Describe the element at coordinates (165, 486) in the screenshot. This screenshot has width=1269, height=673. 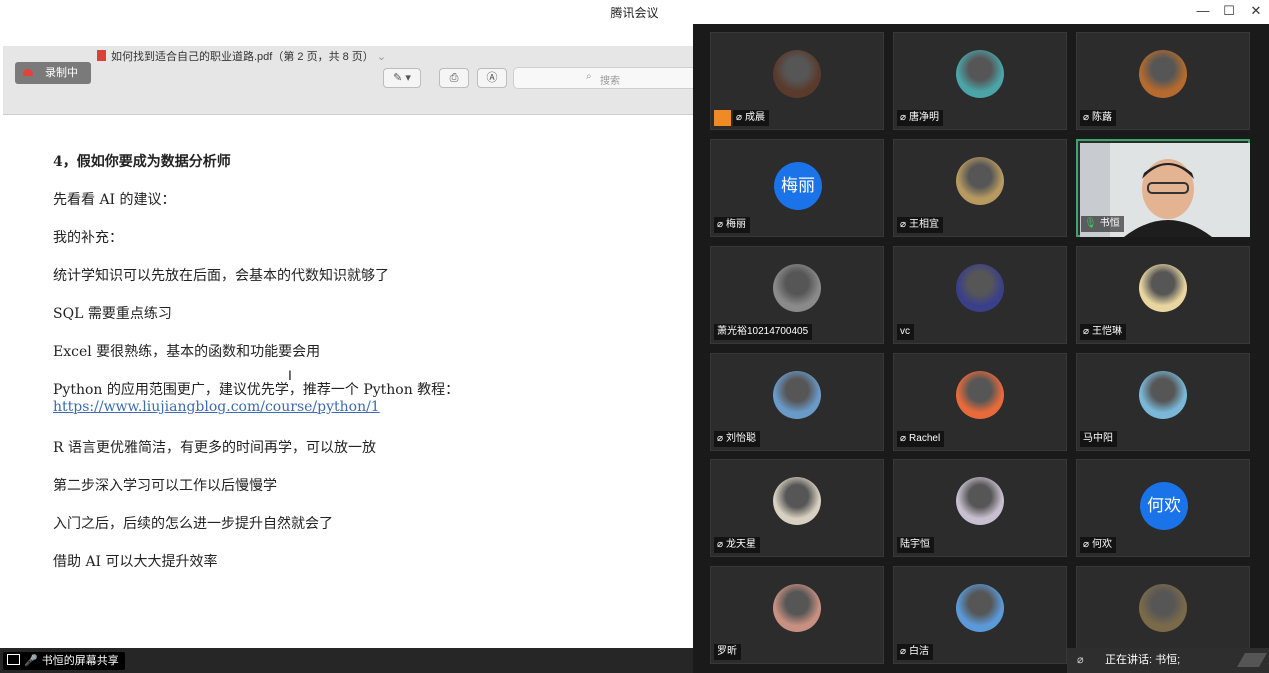
I see `doc-line: 第二步深入学习可以工作以后慢慢学` at that location.